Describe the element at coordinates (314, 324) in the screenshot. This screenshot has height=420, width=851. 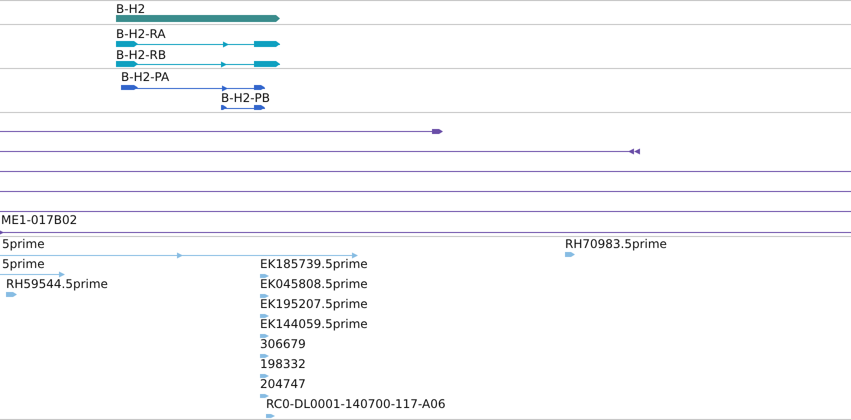
I see `feature-label: EK144059.5prime` at that location.